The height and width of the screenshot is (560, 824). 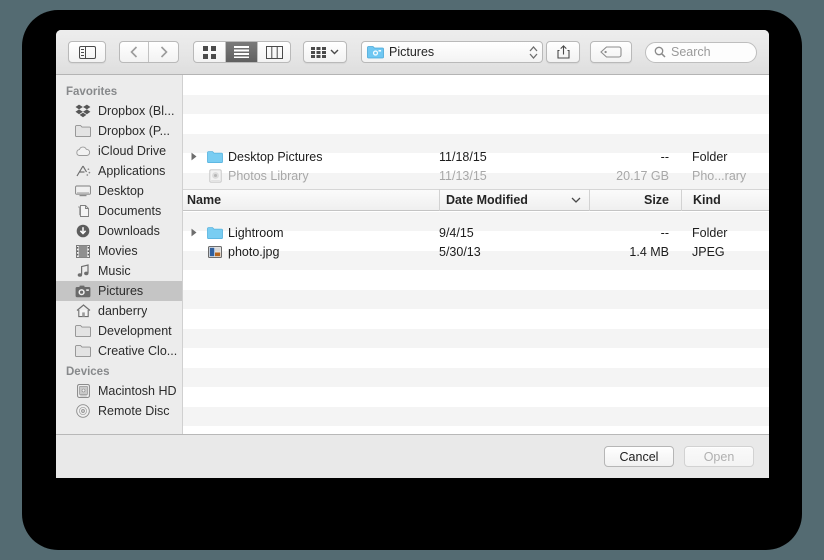 What do you see at coordinates (83, 391) in the screenshot?
I see `harddisk-icon` at bounding box center [83, 391].